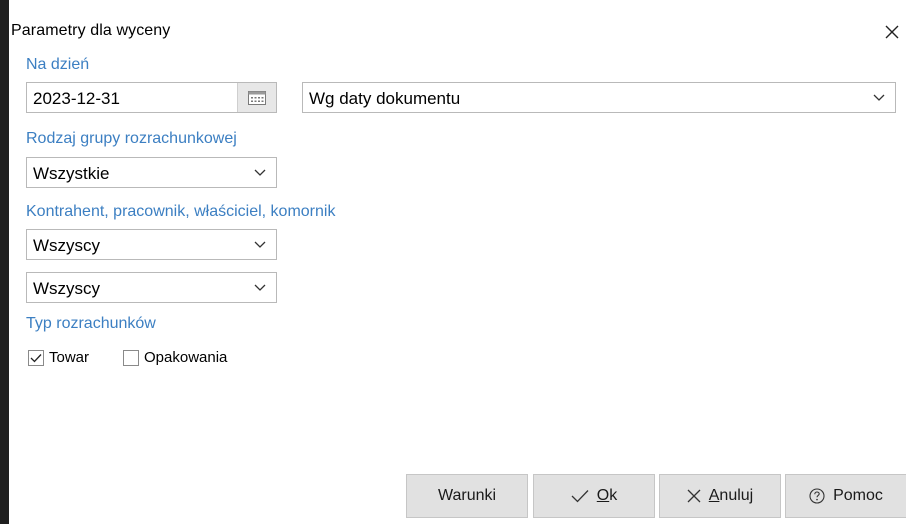  What do you see at coordinates (69, 357) in the screenshot?
I see `towar-label: Towar` at bounding box center [69, 357].